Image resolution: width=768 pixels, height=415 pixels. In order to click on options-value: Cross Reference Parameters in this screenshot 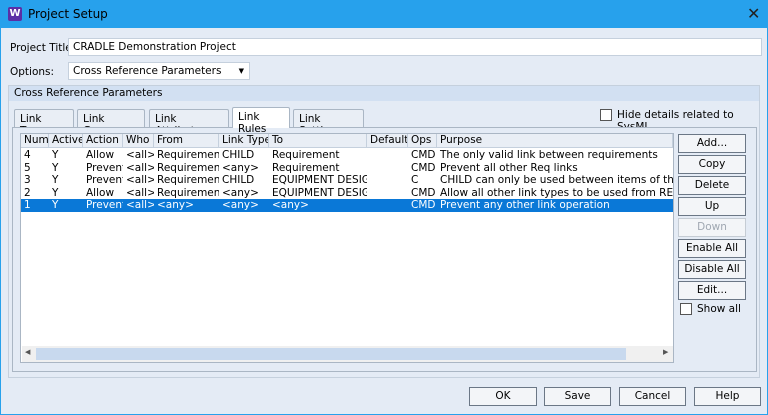, I will do `click(147, 71)`.